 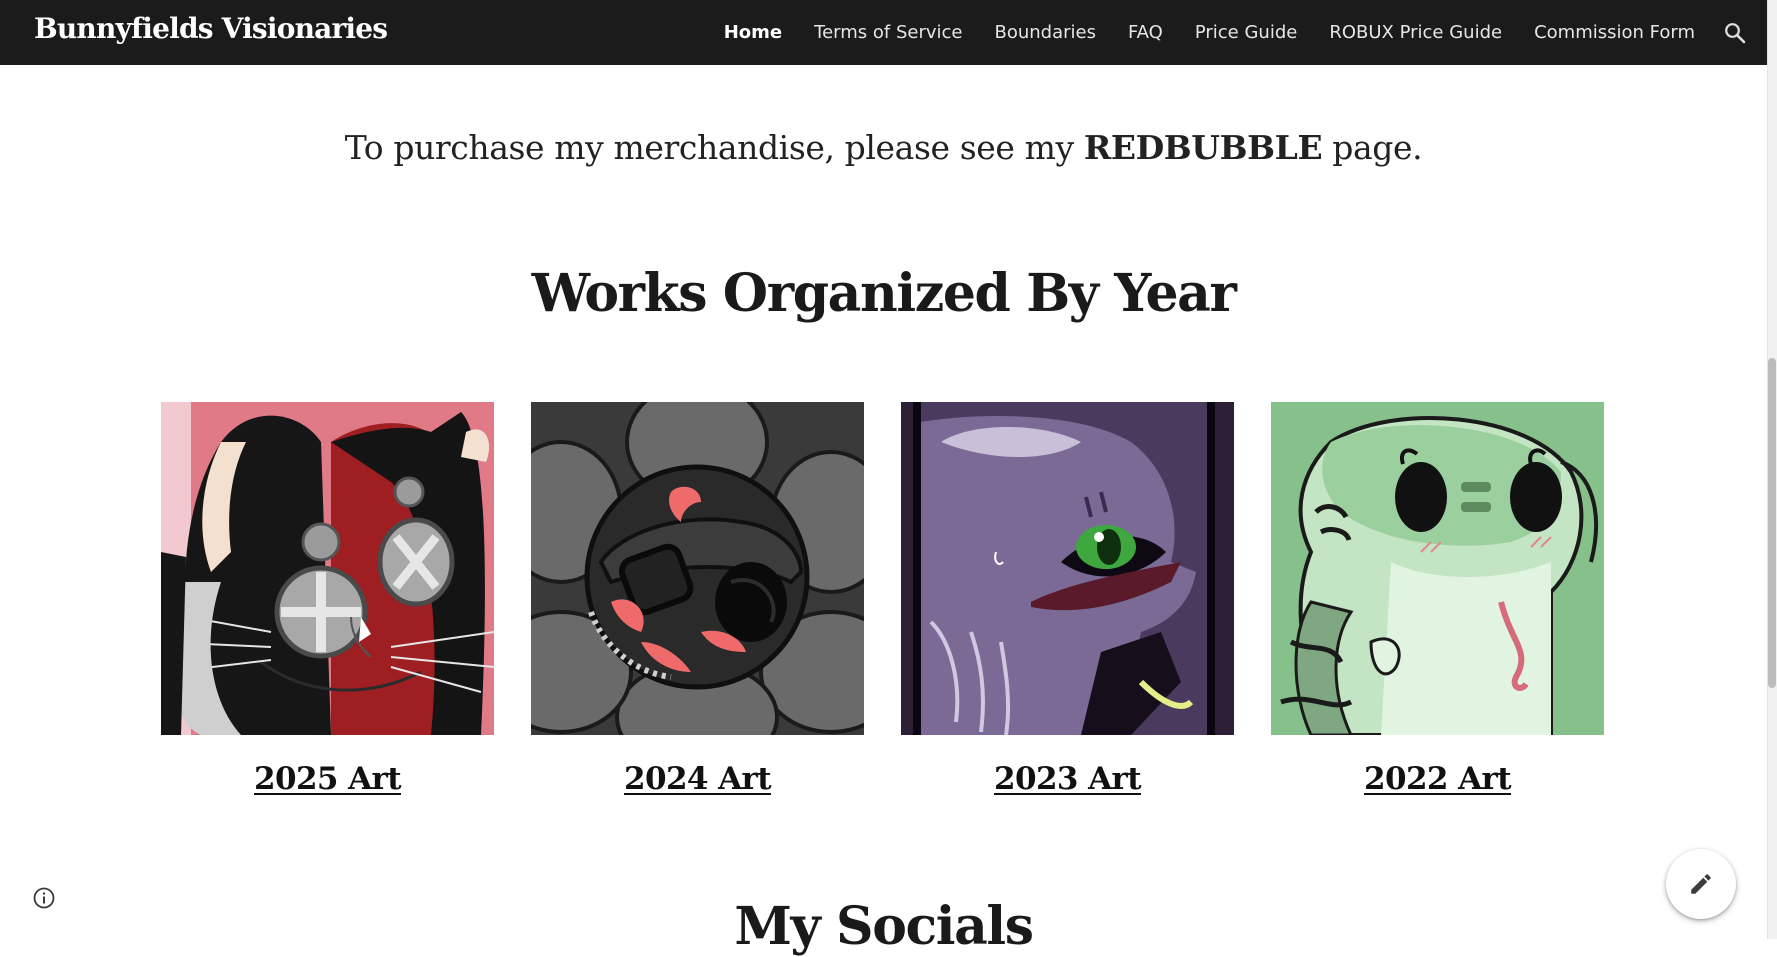 I want to click on dark-flower-creature-artwork, so click(x=697, y=568).